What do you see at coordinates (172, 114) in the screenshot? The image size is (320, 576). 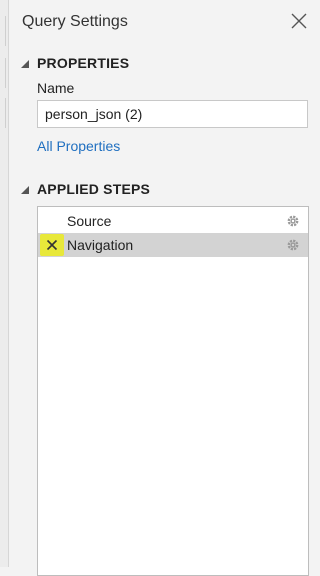 I see `name-input` at bounding box center [172, 114].